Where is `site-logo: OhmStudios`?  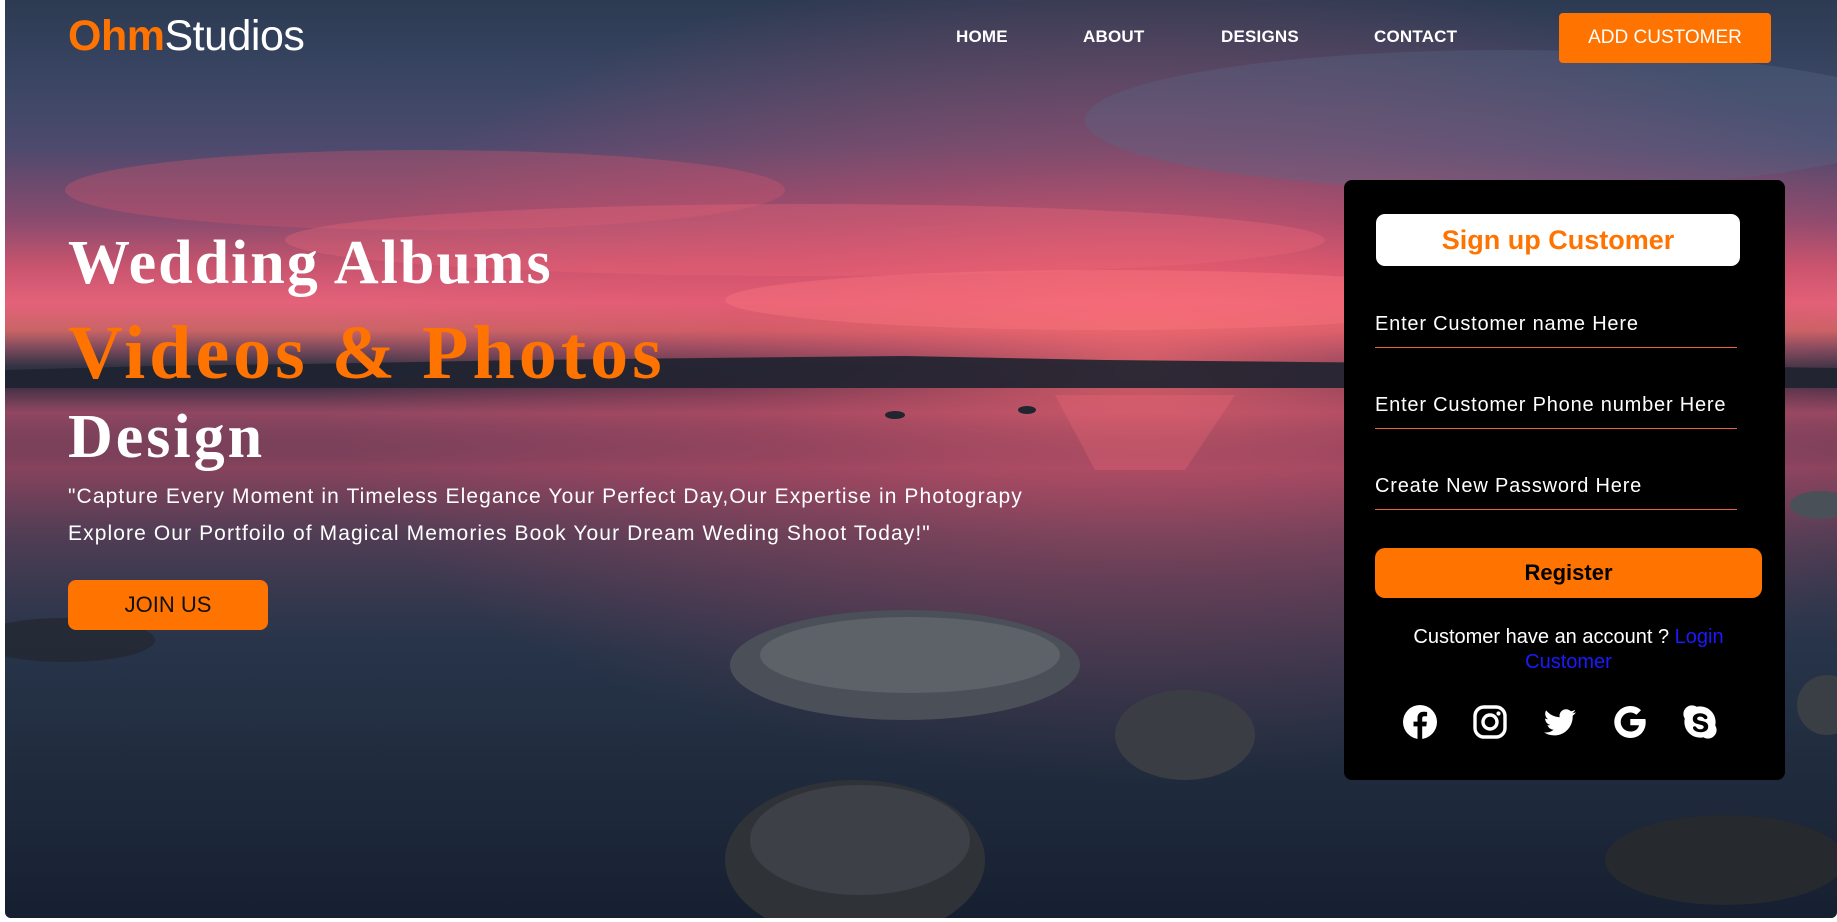
site-logo: OhmStudios is located at coordinates (186, 36).